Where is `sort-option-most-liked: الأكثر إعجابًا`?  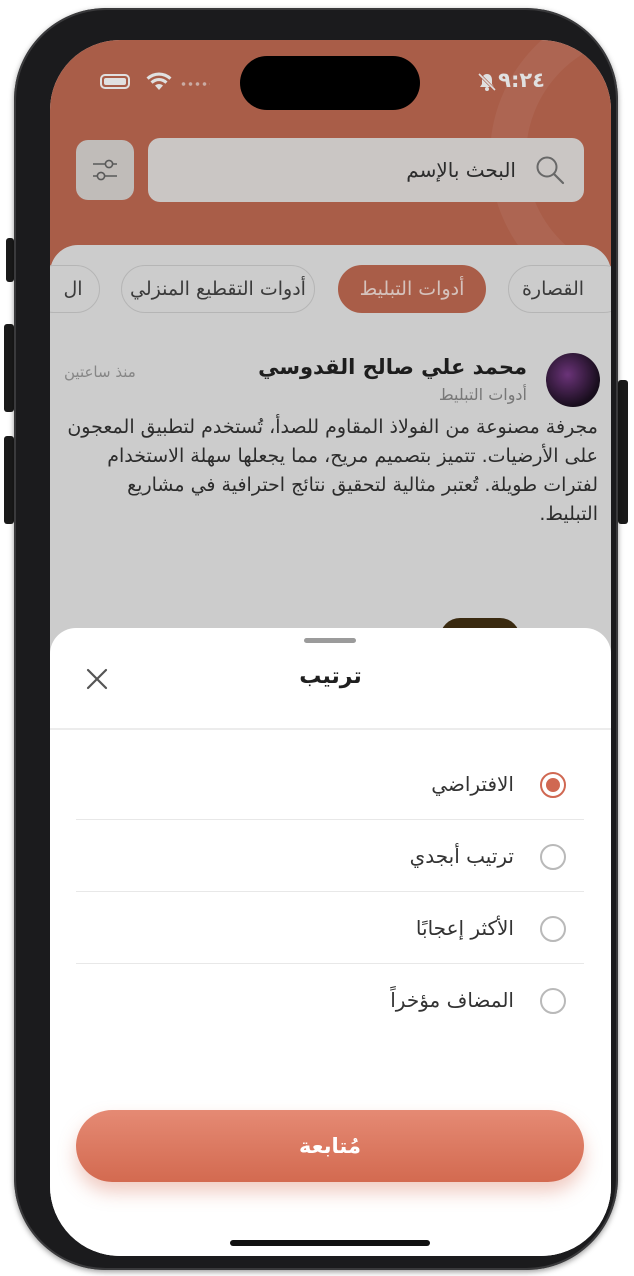
sort-option-most-liked: الأكثر إعجابًا is located at coordinates (330, 928).